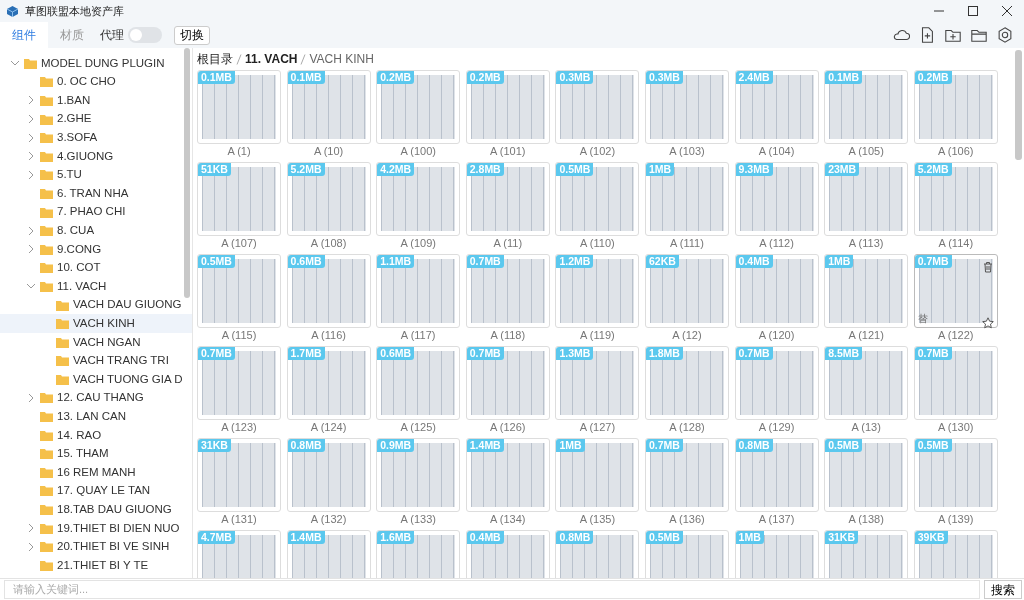 This screenshot has width=1024, height=600. Describe the element at coordinates (72, 35) in the screenshot. I see `tab: 材质` at that location.